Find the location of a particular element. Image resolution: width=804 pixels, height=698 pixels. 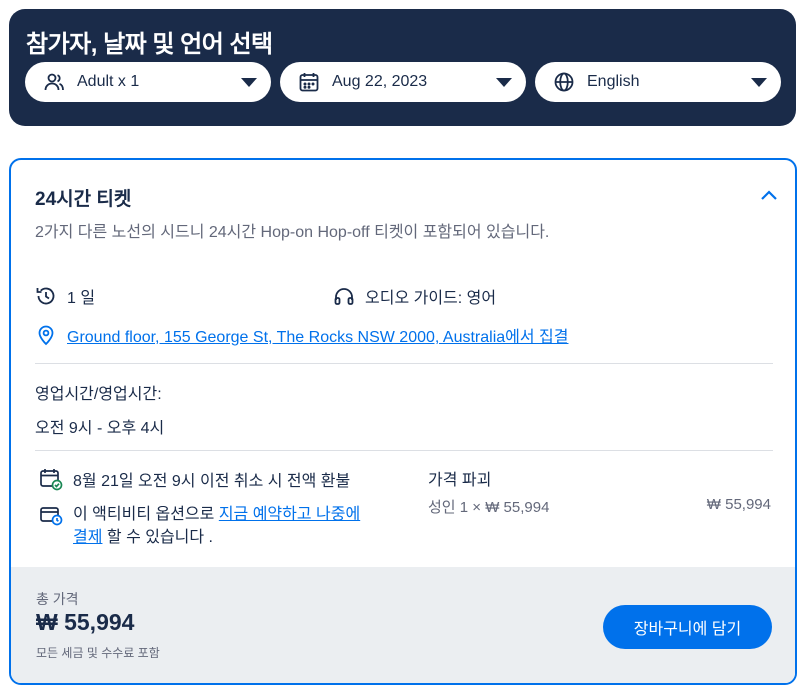

wallet-clock-icon is located at coordinates (51, 515).